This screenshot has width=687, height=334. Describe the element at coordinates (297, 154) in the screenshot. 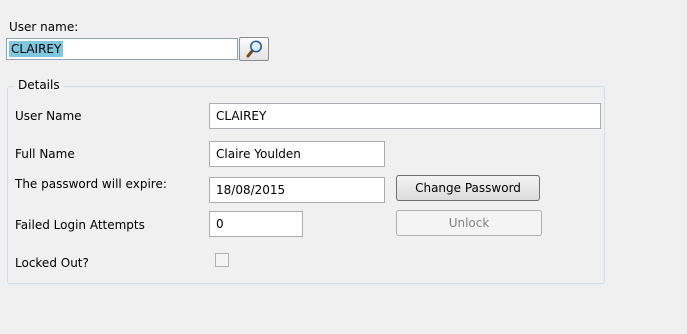

I see `full-name-input` at that location.